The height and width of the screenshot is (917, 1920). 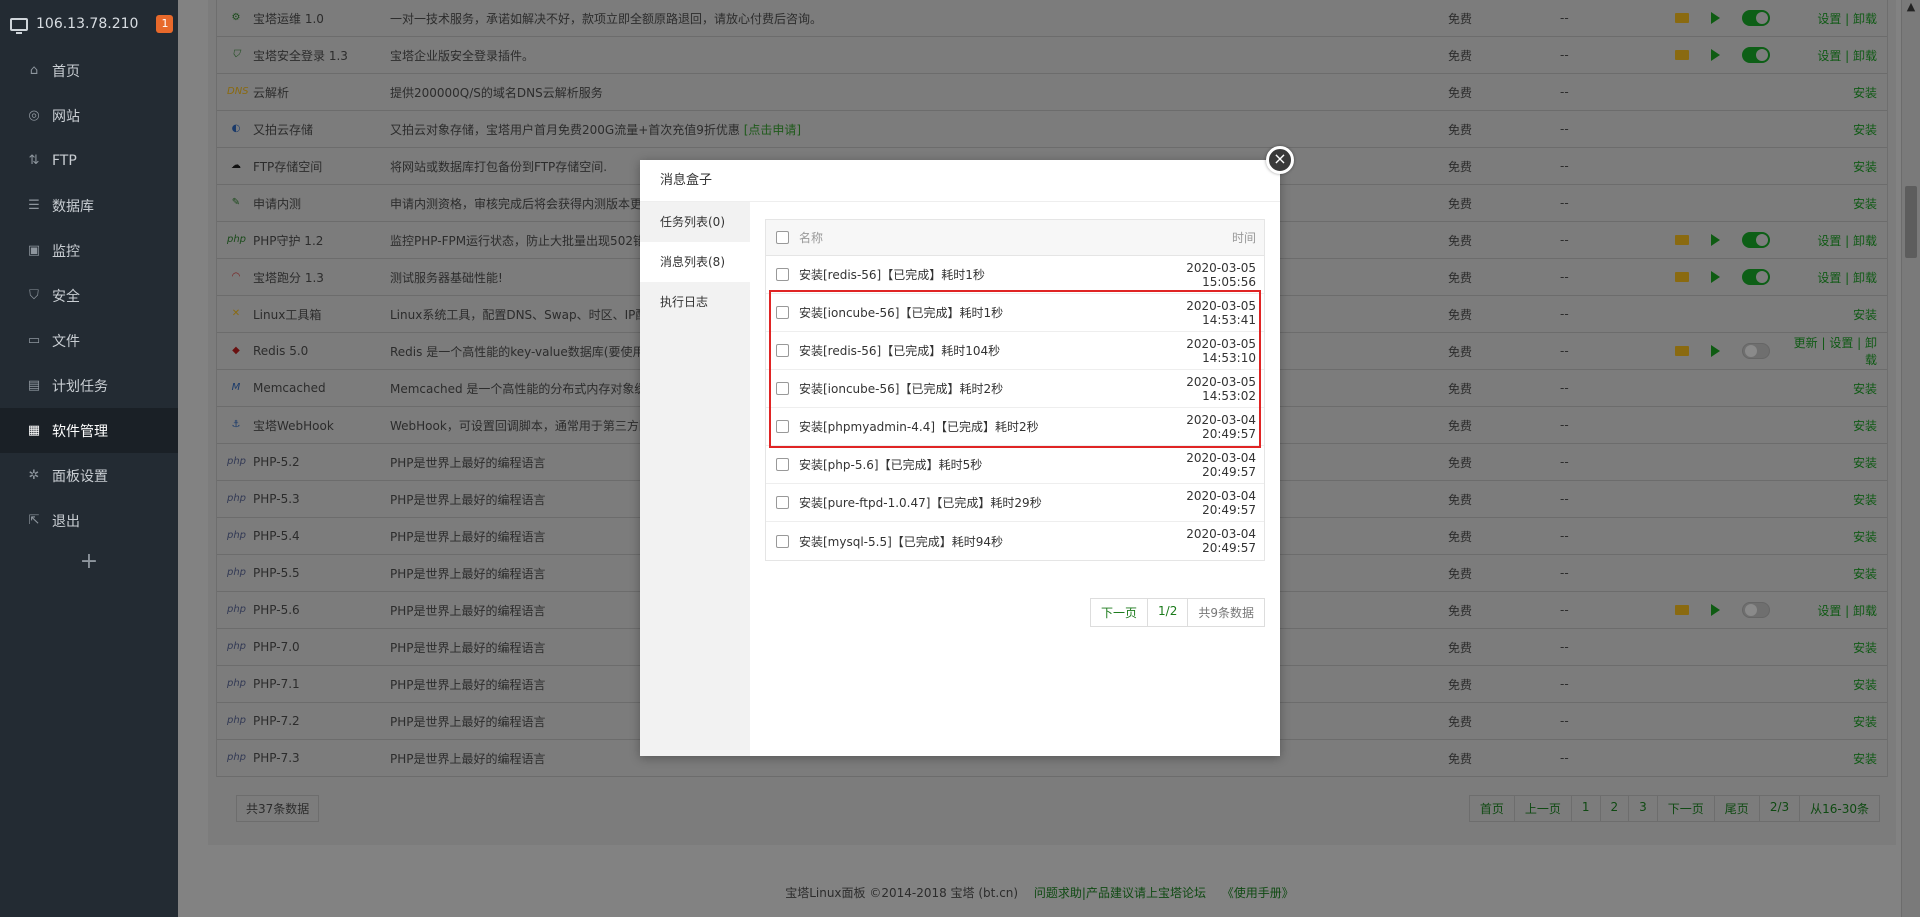 What do you see at coordinates (1120, 893) in the screenshot?
I see `help-link: 问题求助|产品建议请上宝塔论坛` at bounding box center [1120, 893].